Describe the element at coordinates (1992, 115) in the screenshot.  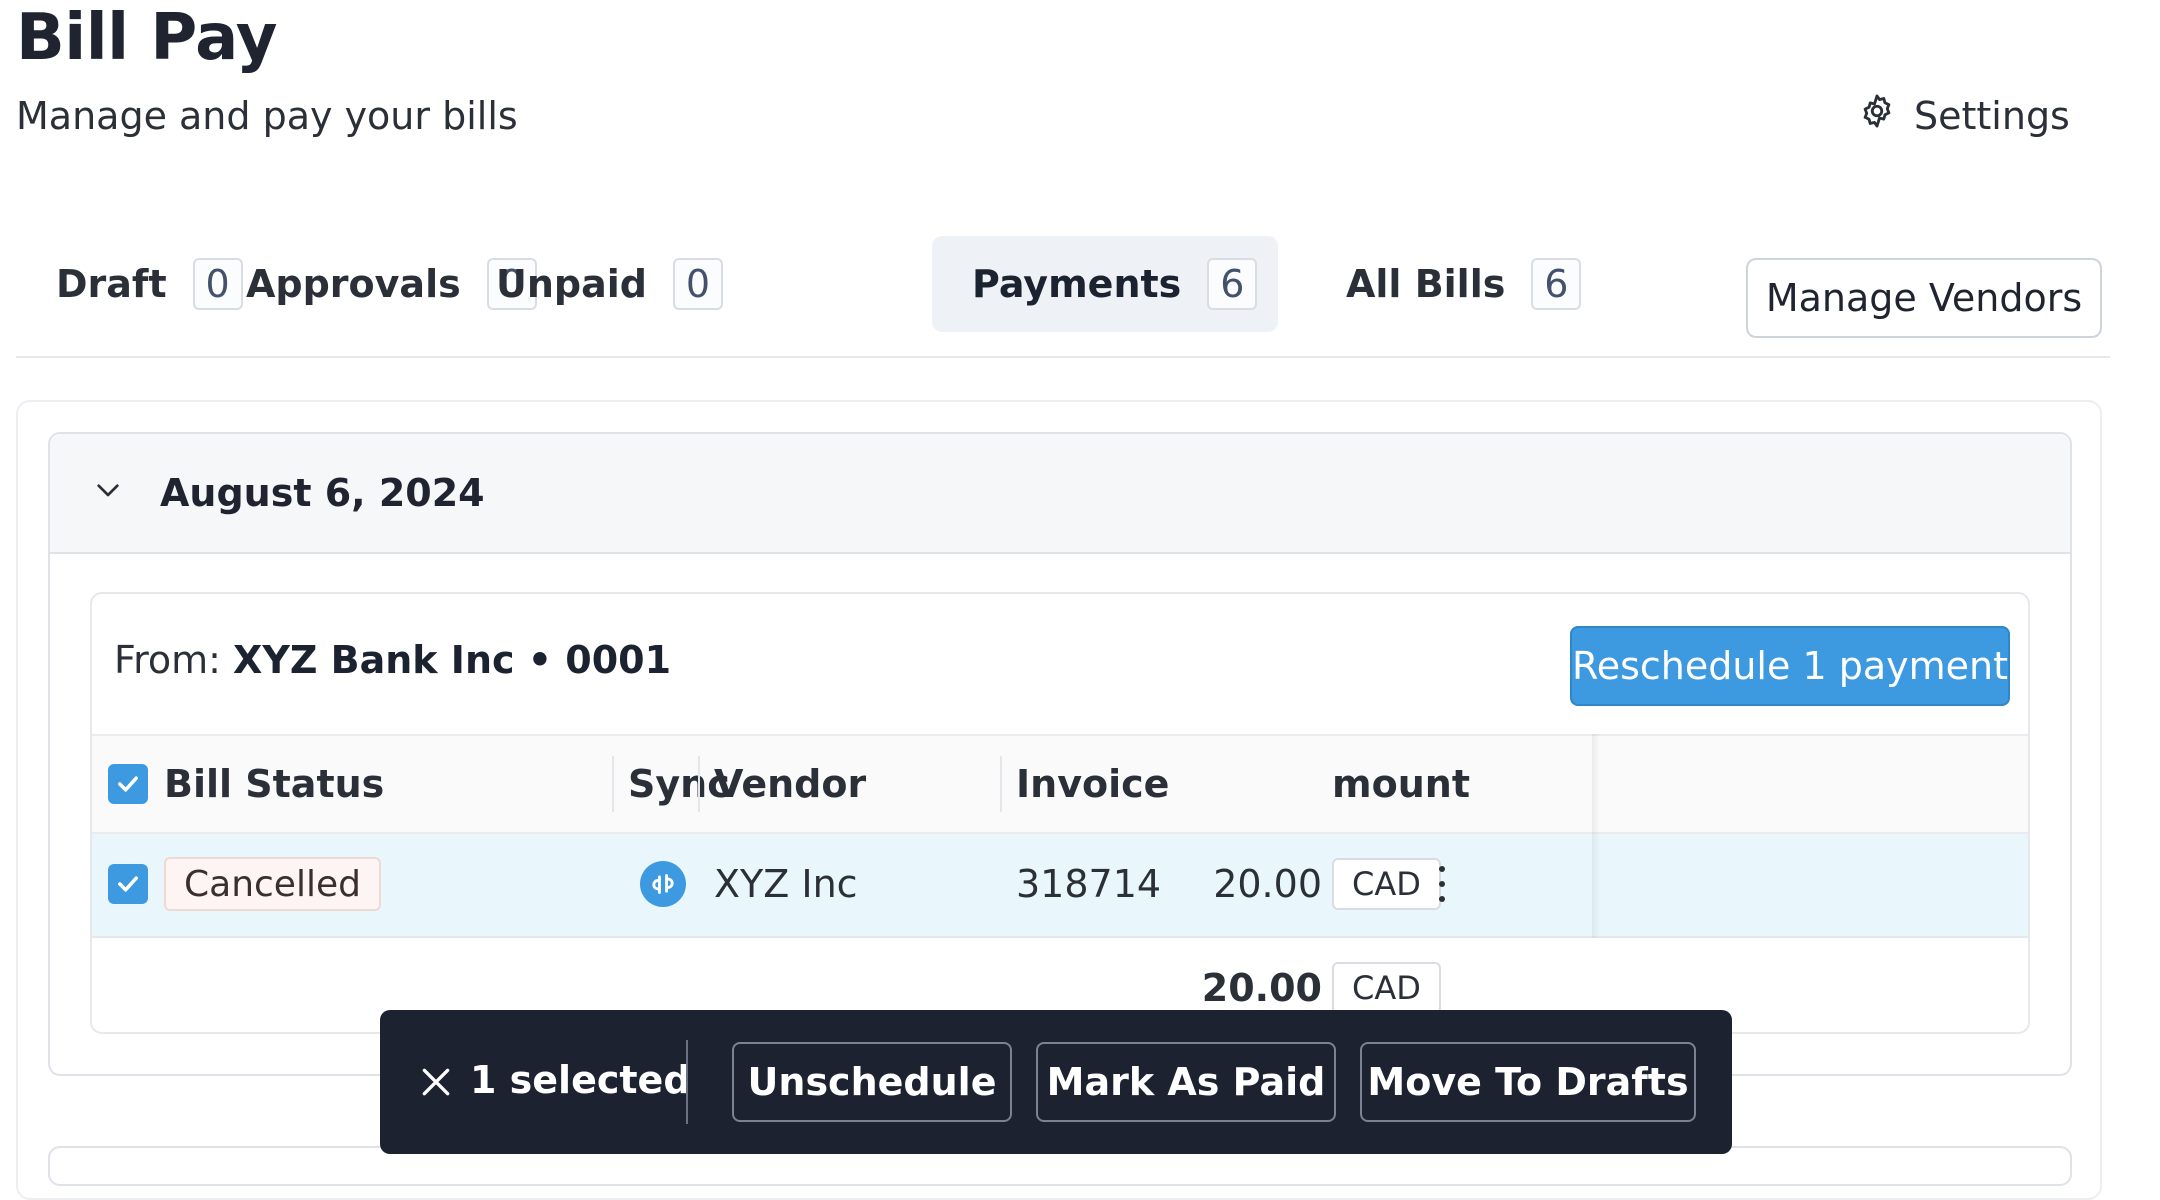
I see `settings-label: Settings` at that location.